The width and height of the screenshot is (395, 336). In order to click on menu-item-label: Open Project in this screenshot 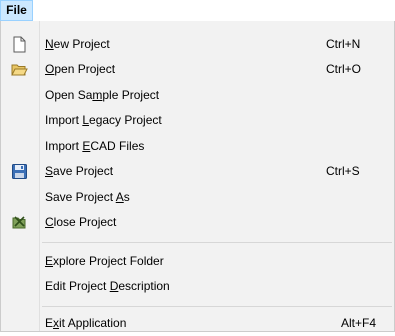, I will do `click(80, 69)`.